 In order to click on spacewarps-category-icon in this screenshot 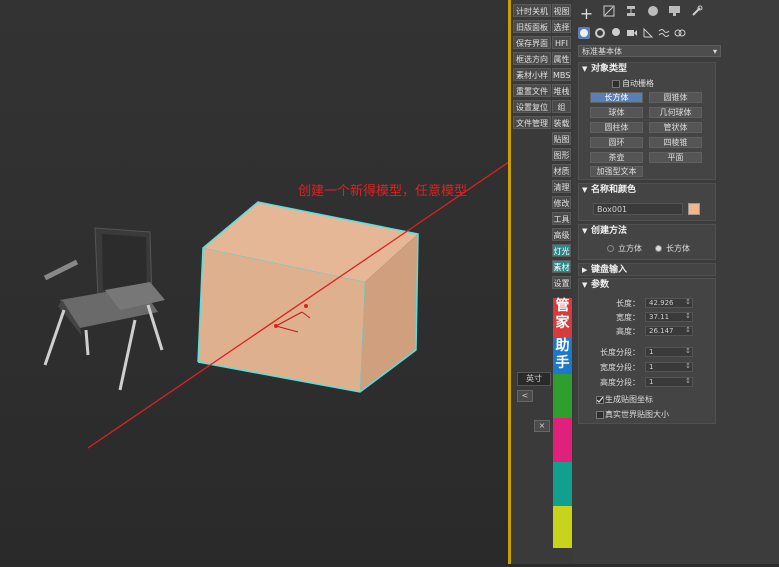, I will do `click(664, 33)`.